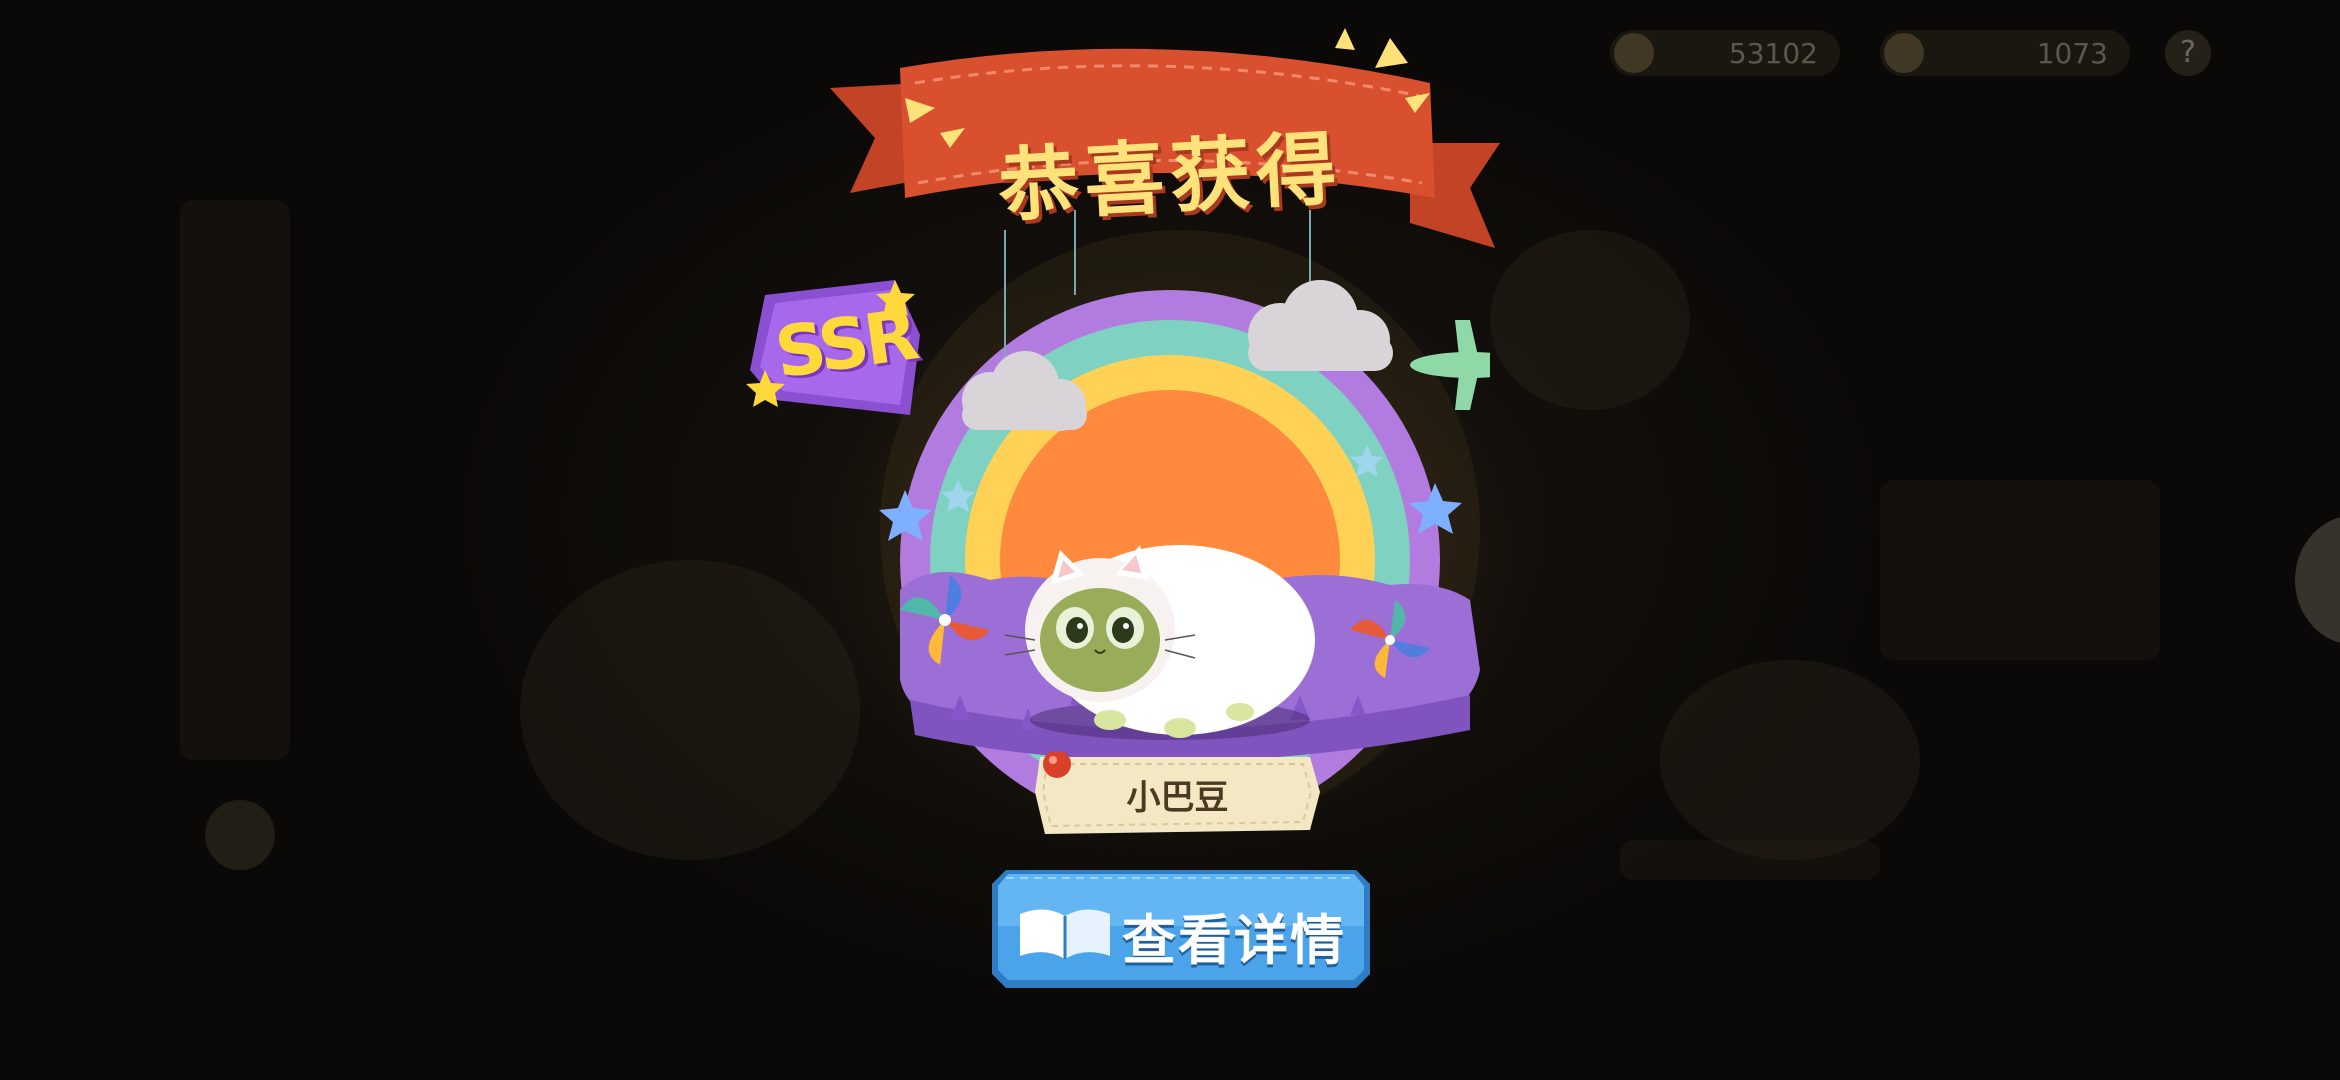 The width and height of the screenshot is (2340, 1080). What do you see at coordinates (2317, 580) in the screenshot?
I see `side-menu-button` at bounding box center [2317, 580].